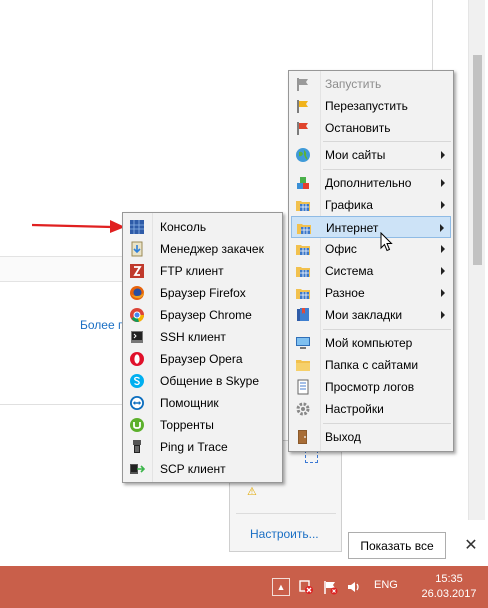  I want to click on firefox-icon, so click(137, 293).